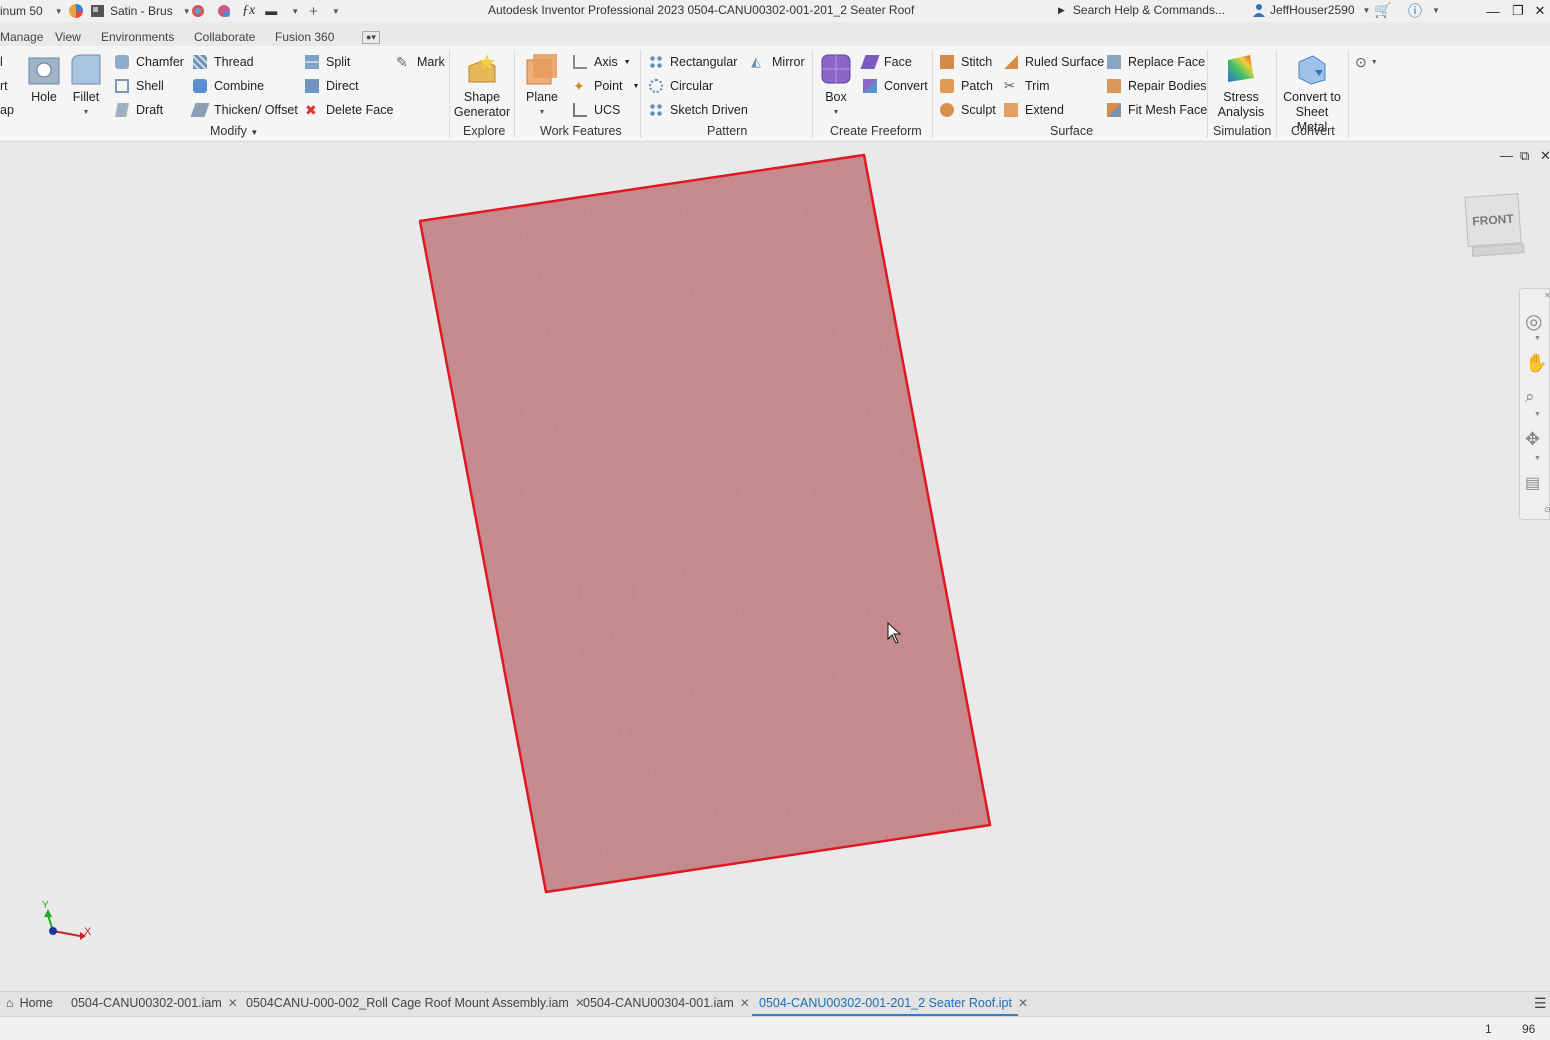  What do you see at coordinates (602, 62) in the screenshot?
I see `axis-button: Axis ▼` at bounding box center [602, 62].